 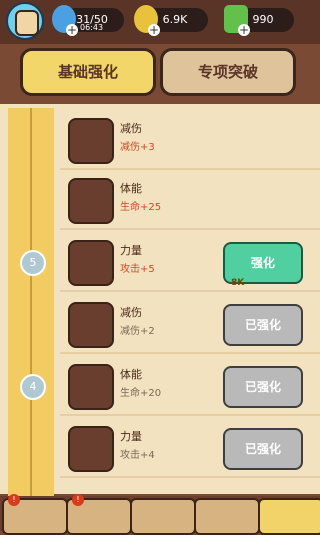 I want to click on milestone-track-line, so click(x=31, y=303).